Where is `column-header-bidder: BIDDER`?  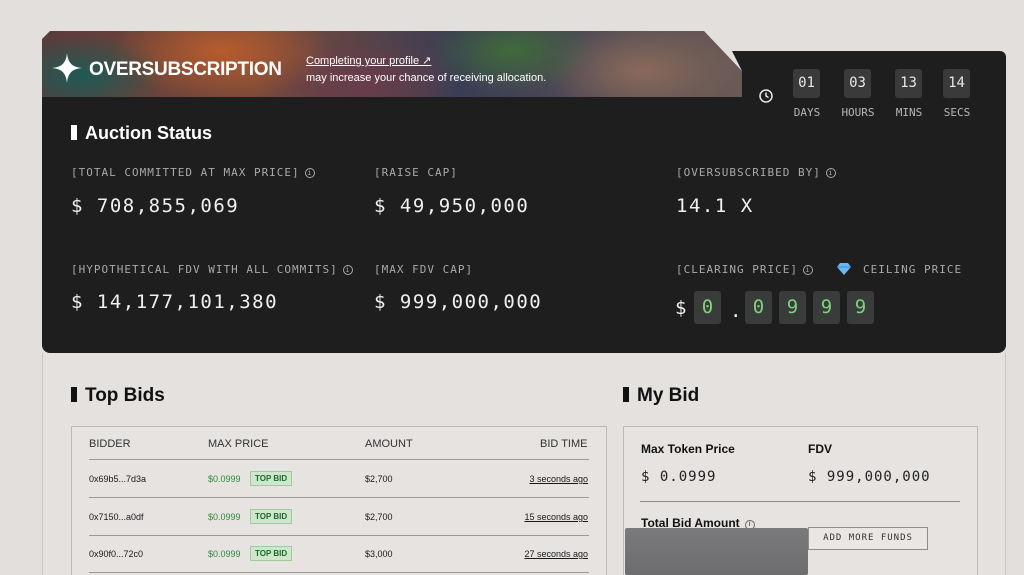 column-header-bidder: BIDDER is located at coordinates (110, 444).